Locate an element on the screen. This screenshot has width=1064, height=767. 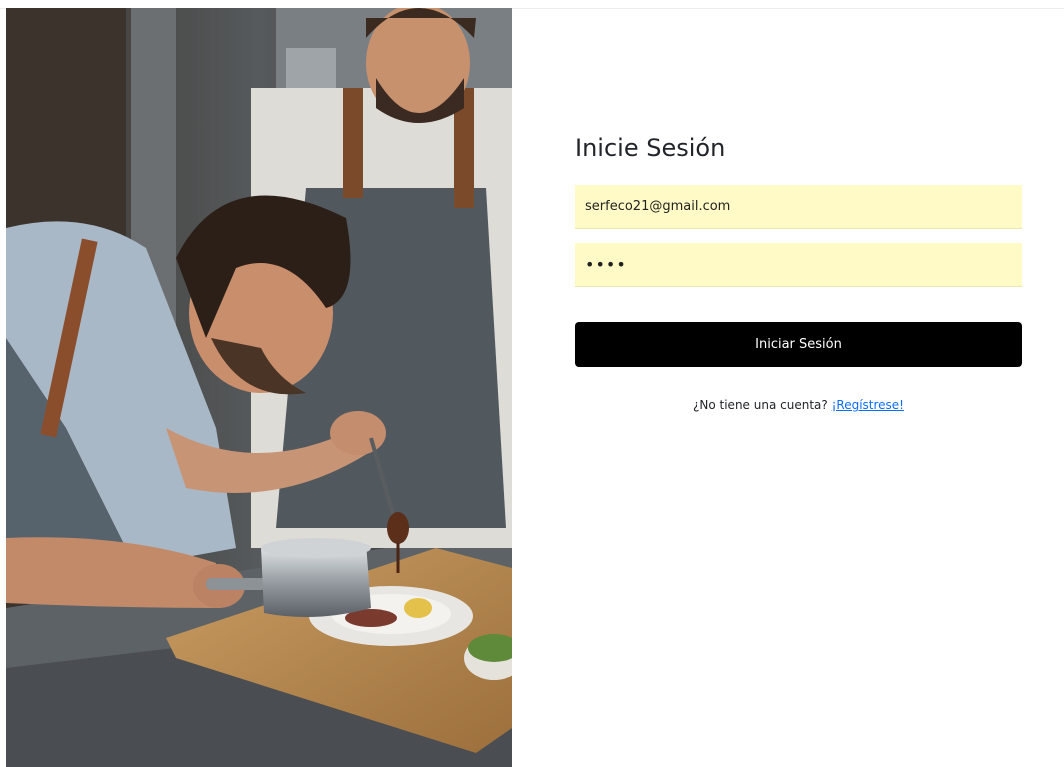
register-prompt: ¿No tiene una cuenta? ¡Regístrese! is located at coordinates (798, 405).